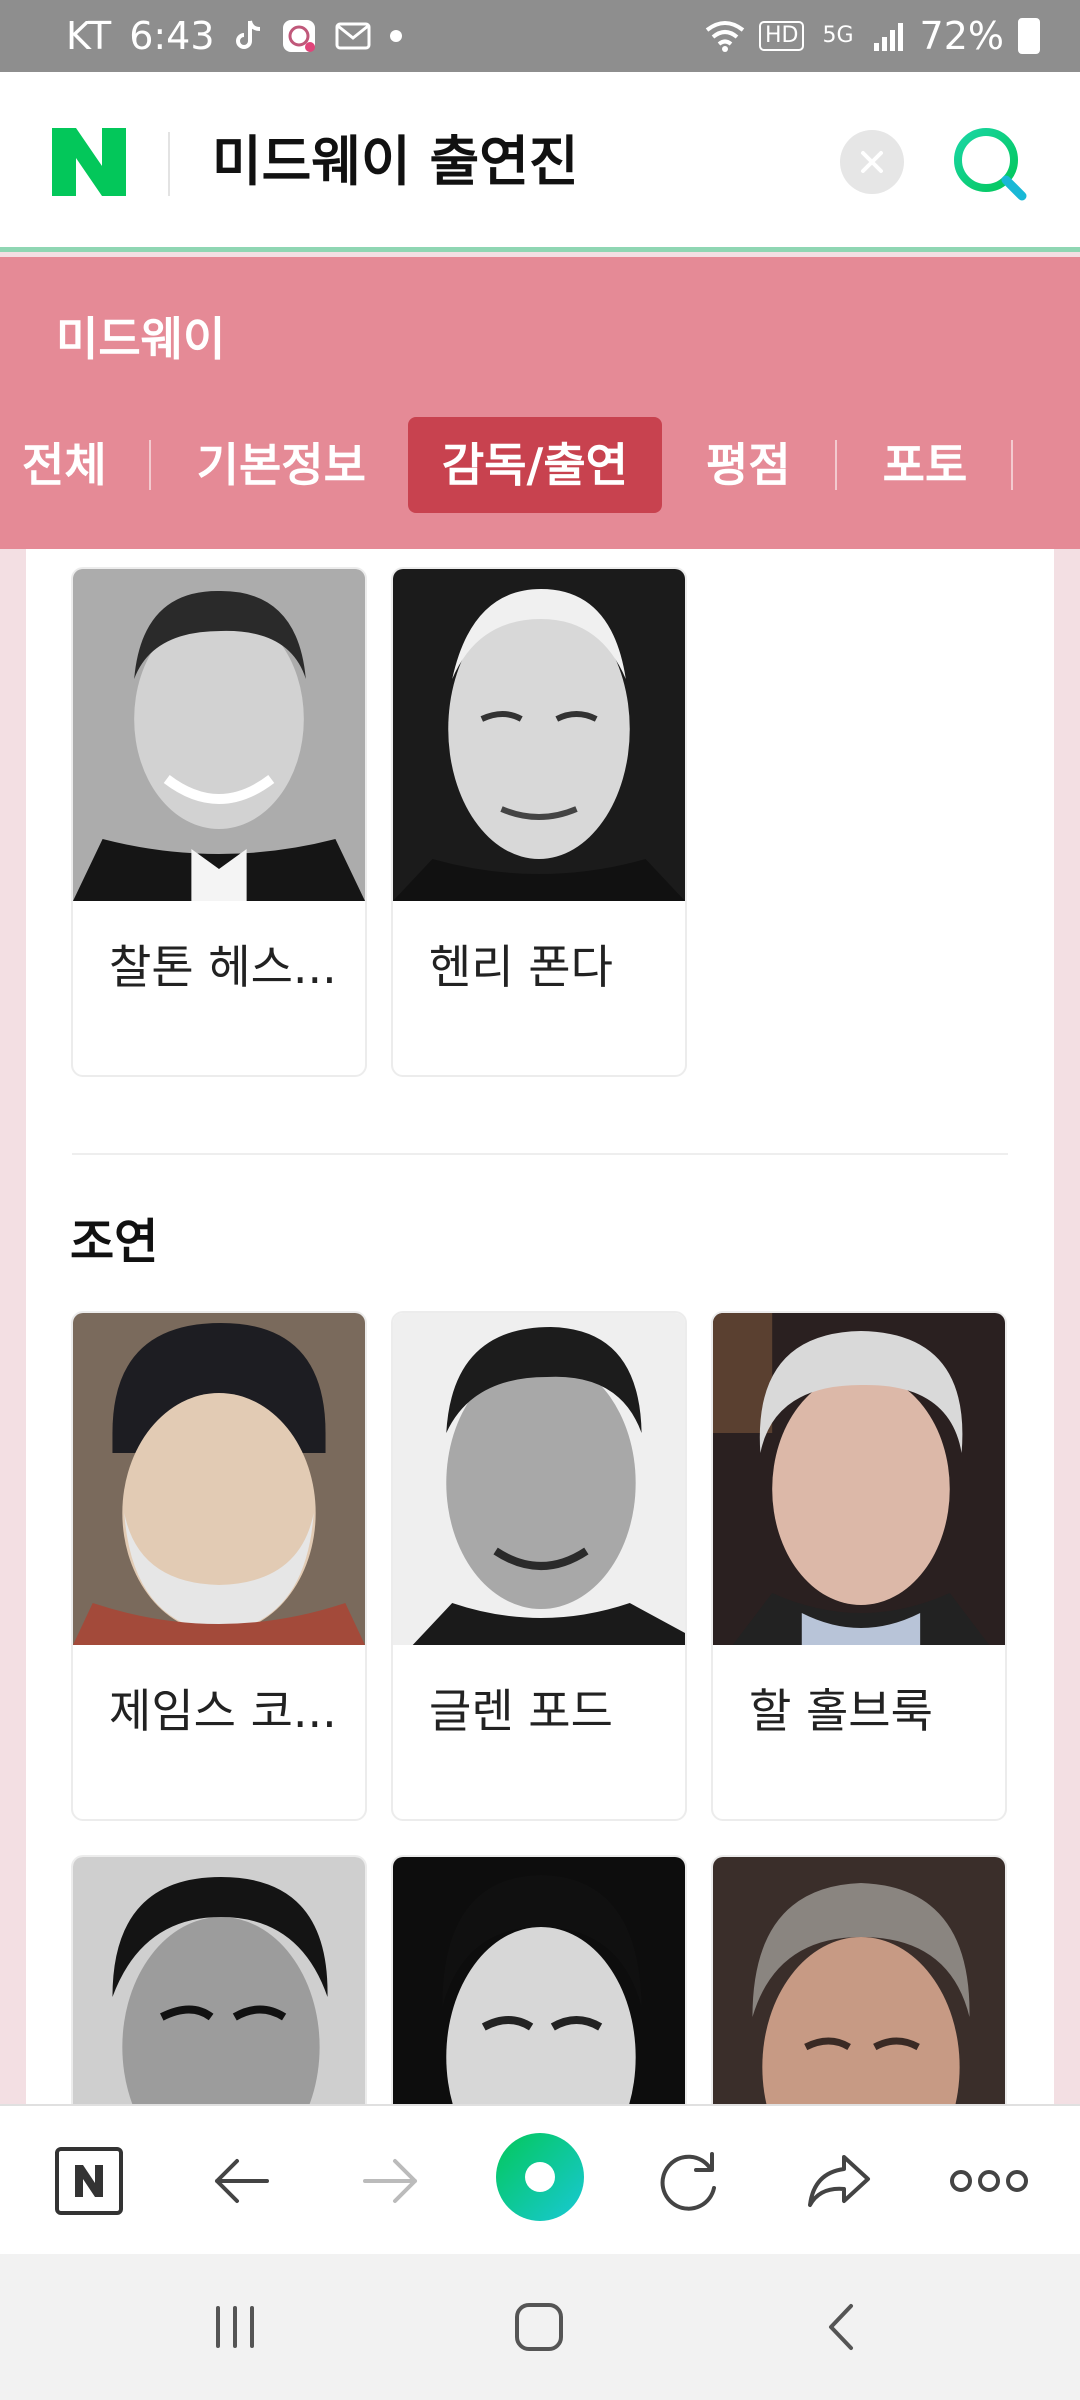 Image resolution: width=1080 pixels, height=2400 pixels. I want to click on back-nav-button, so click(841, 2327).